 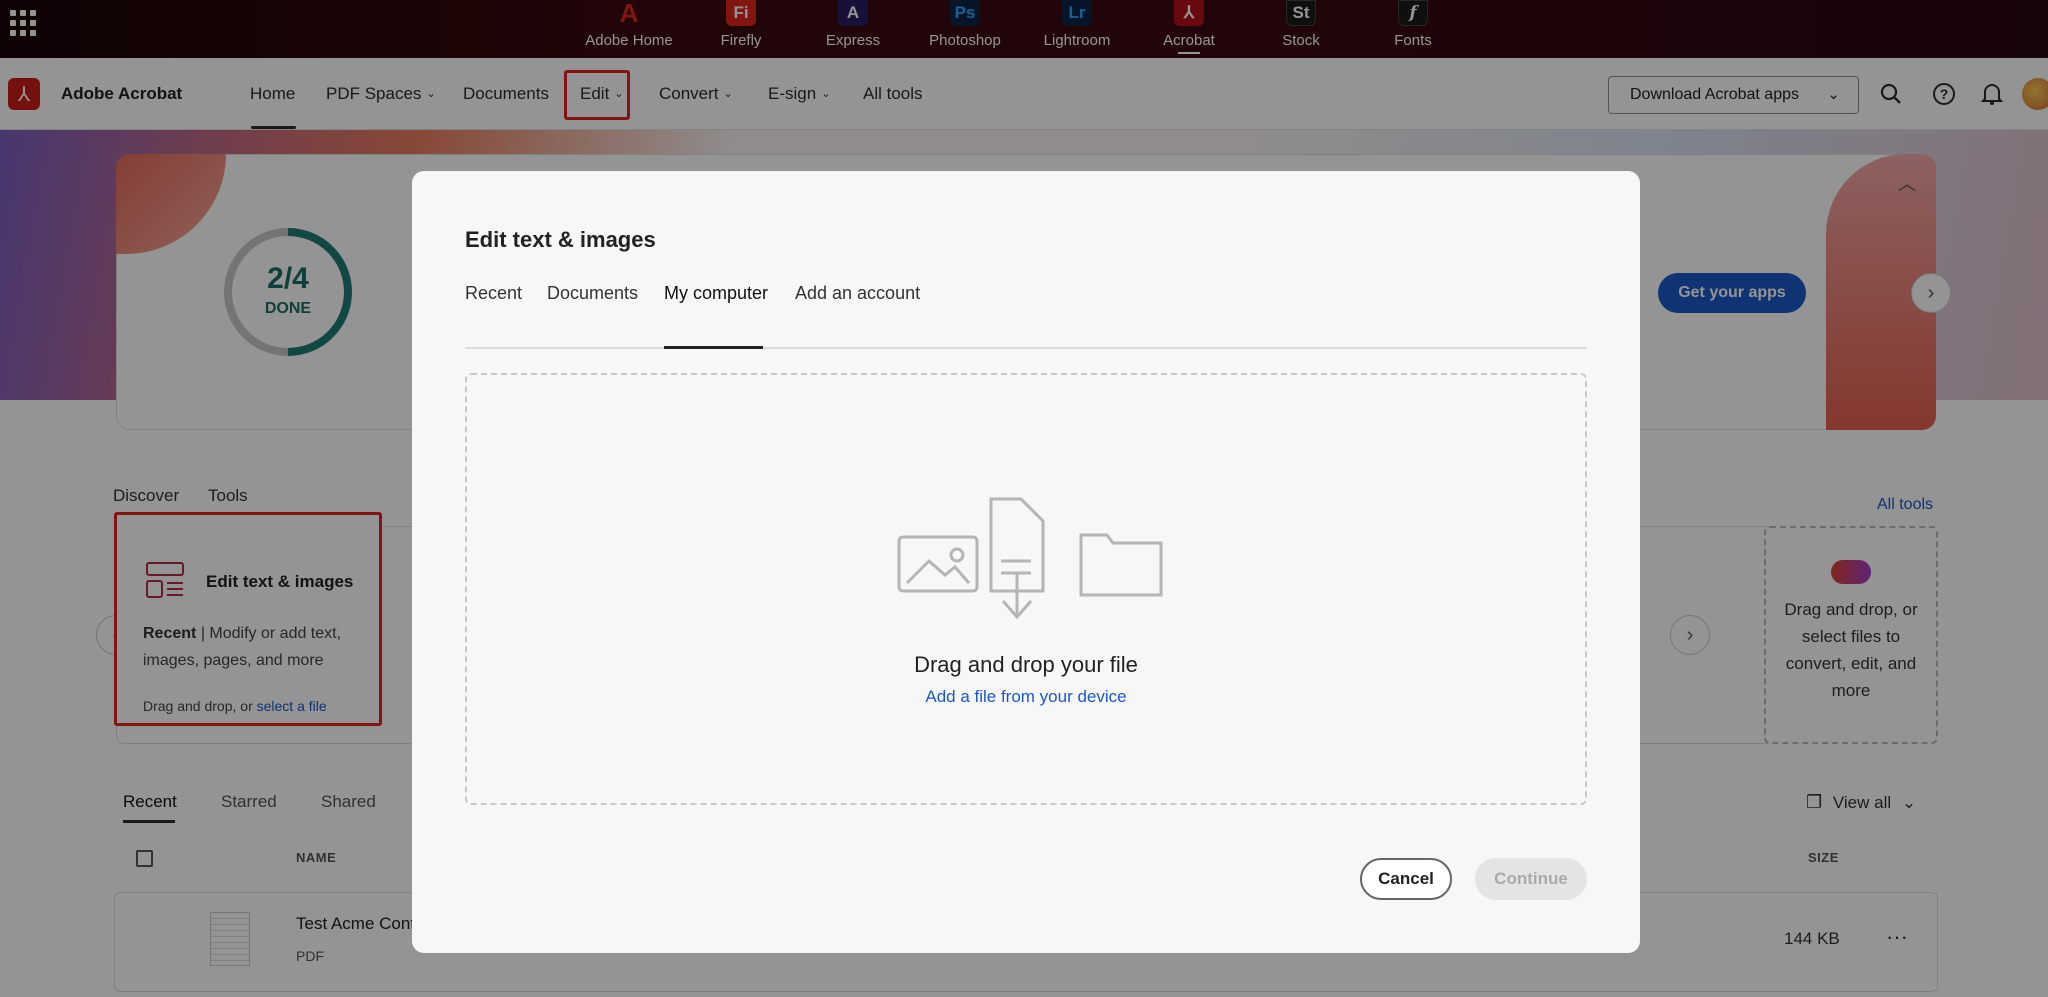 What do you see at coordinates (1030, 558) in the screenshot?
I see `upload-illustration-icon` at bounding box center [1030, 558].